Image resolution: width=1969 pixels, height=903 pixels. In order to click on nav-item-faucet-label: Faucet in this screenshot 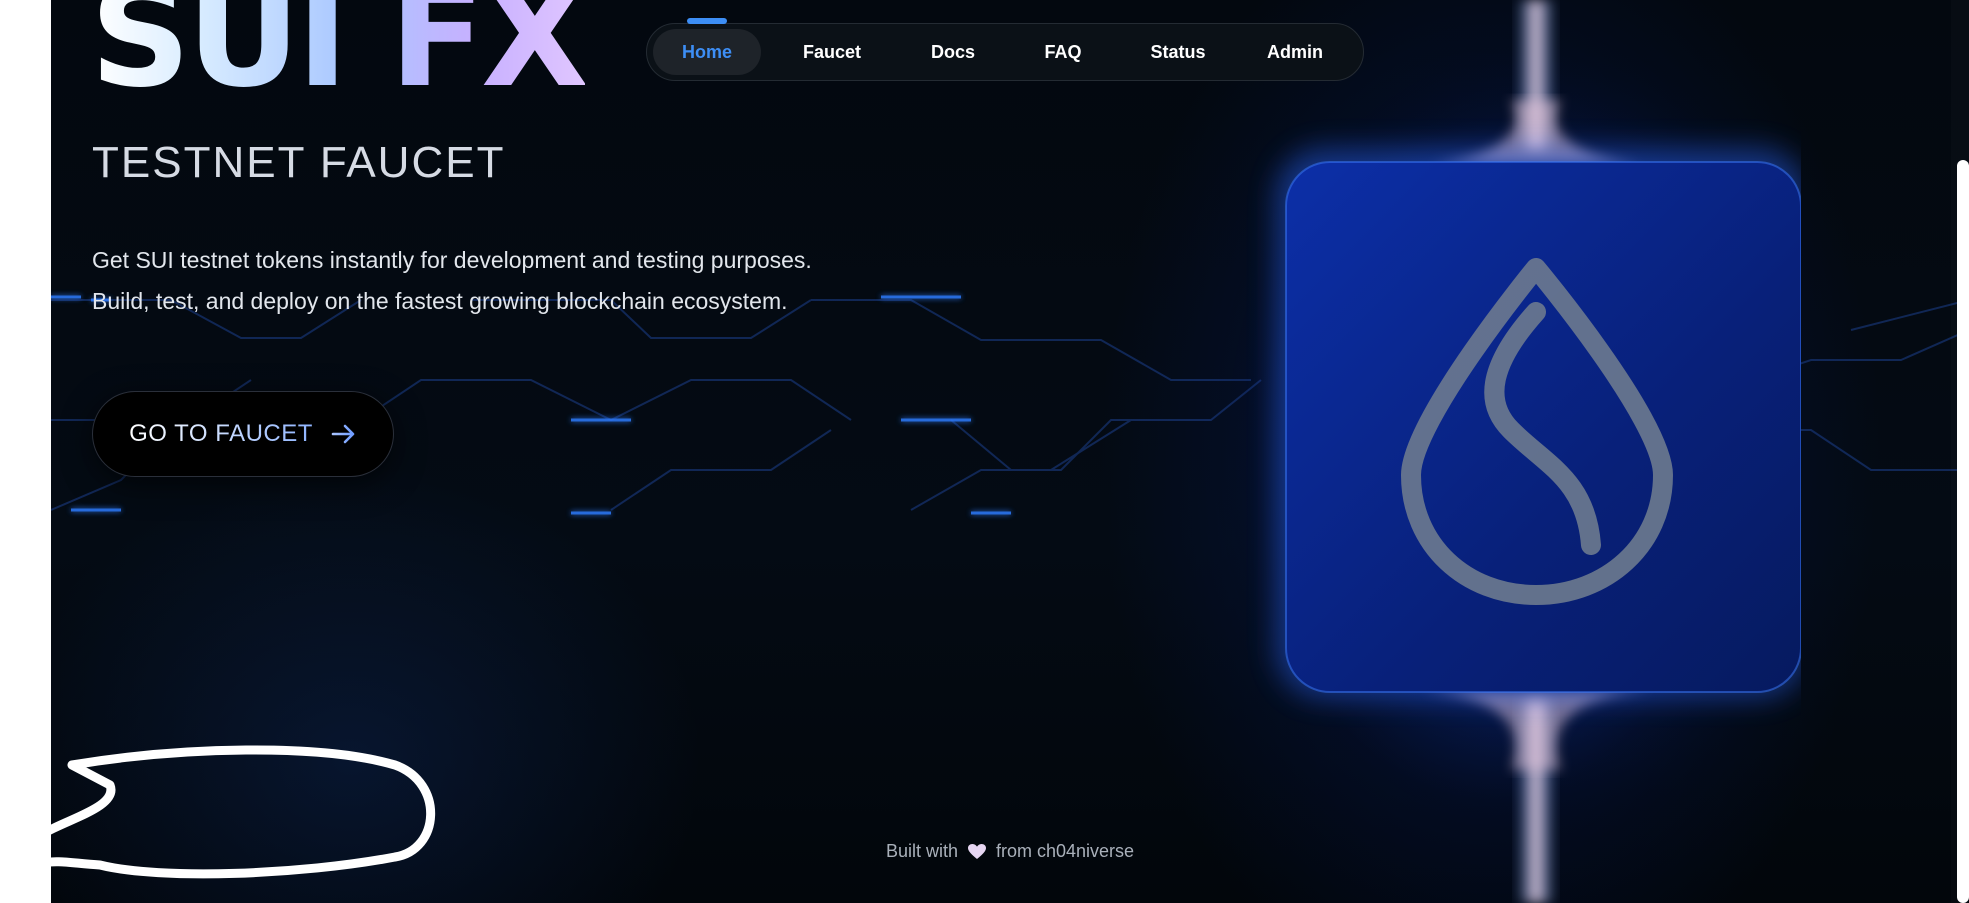, I will do `click(832, 51)`.